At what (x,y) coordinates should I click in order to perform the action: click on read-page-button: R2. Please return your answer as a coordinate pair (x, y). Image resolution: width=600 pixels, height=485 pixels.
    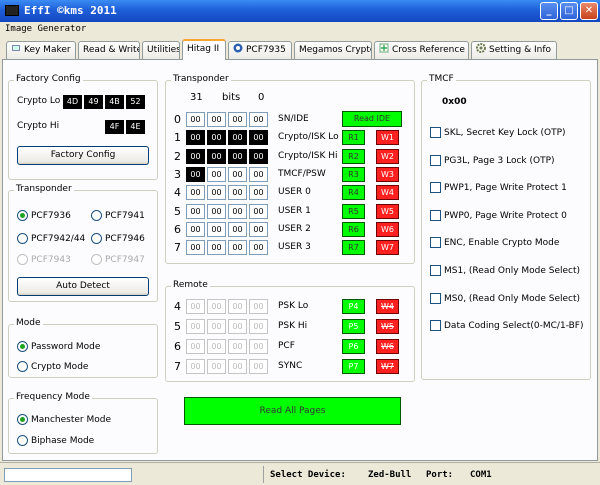
    Looking at the image, I should click on (353, 156).